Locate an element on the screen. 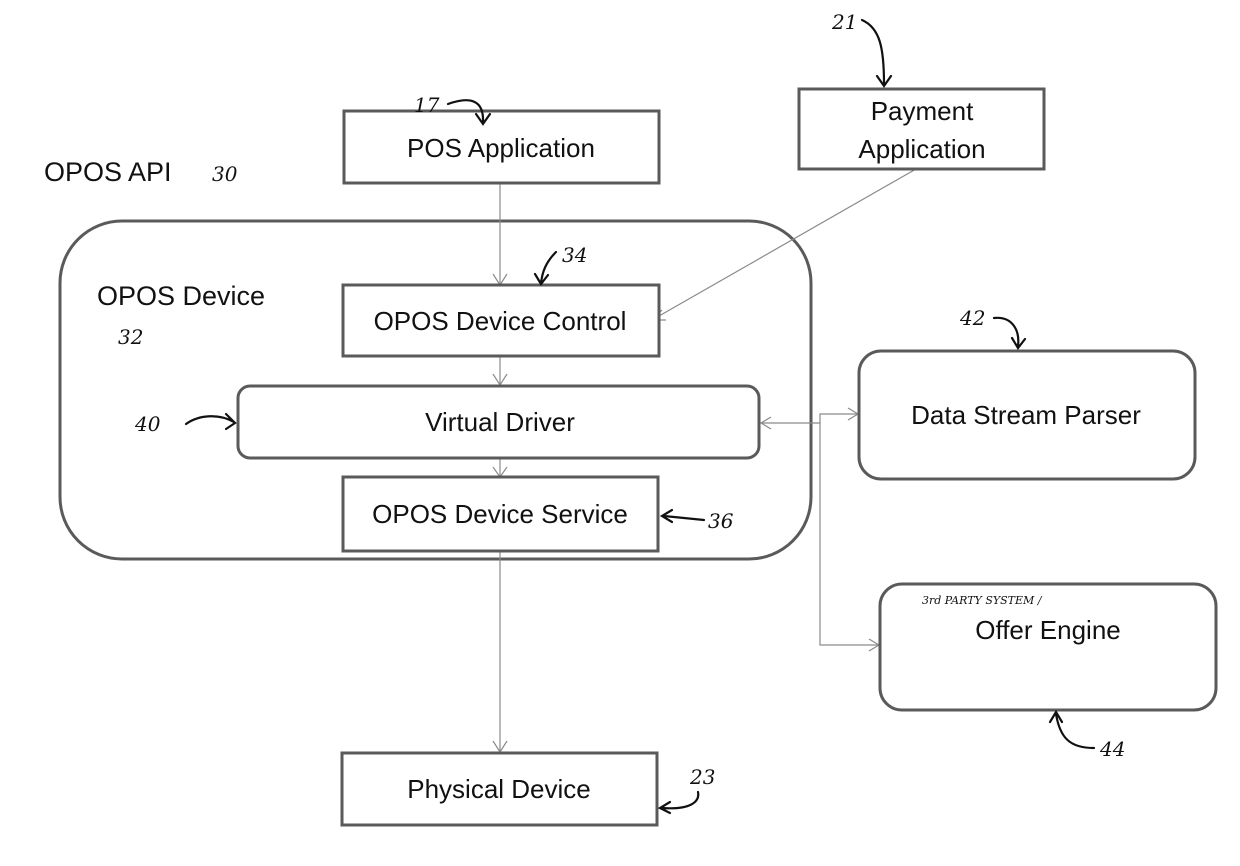 This screenshot has width=1240, height=866. opos-device-label: OPOS Device is located at coordinates (181, 296).